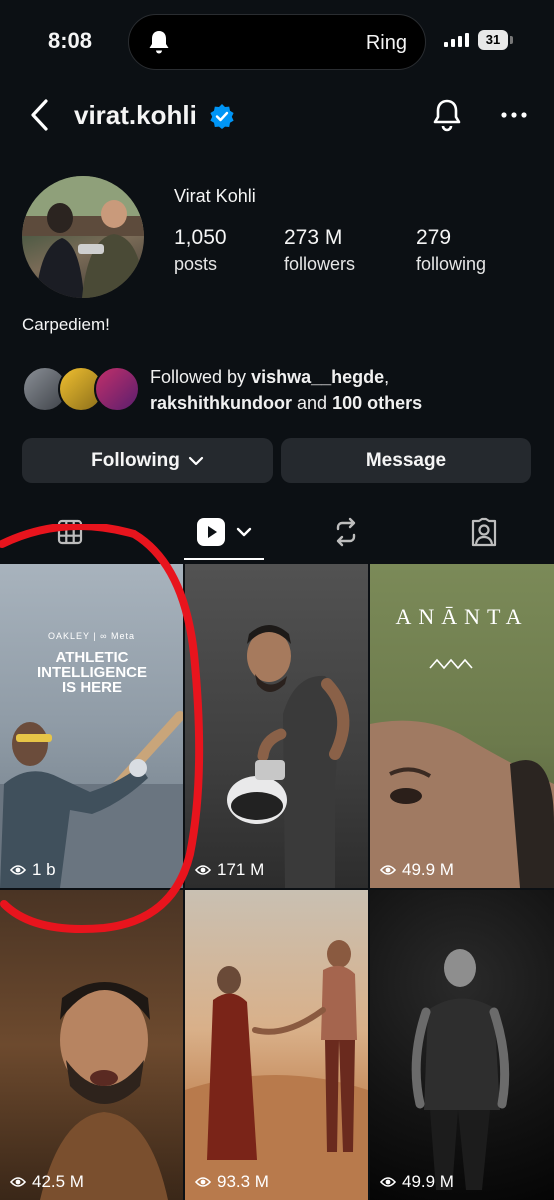 This screenshot has width=554, height=1200. I want to click on followed-by-prefix: Followed by, so click(201, 377).